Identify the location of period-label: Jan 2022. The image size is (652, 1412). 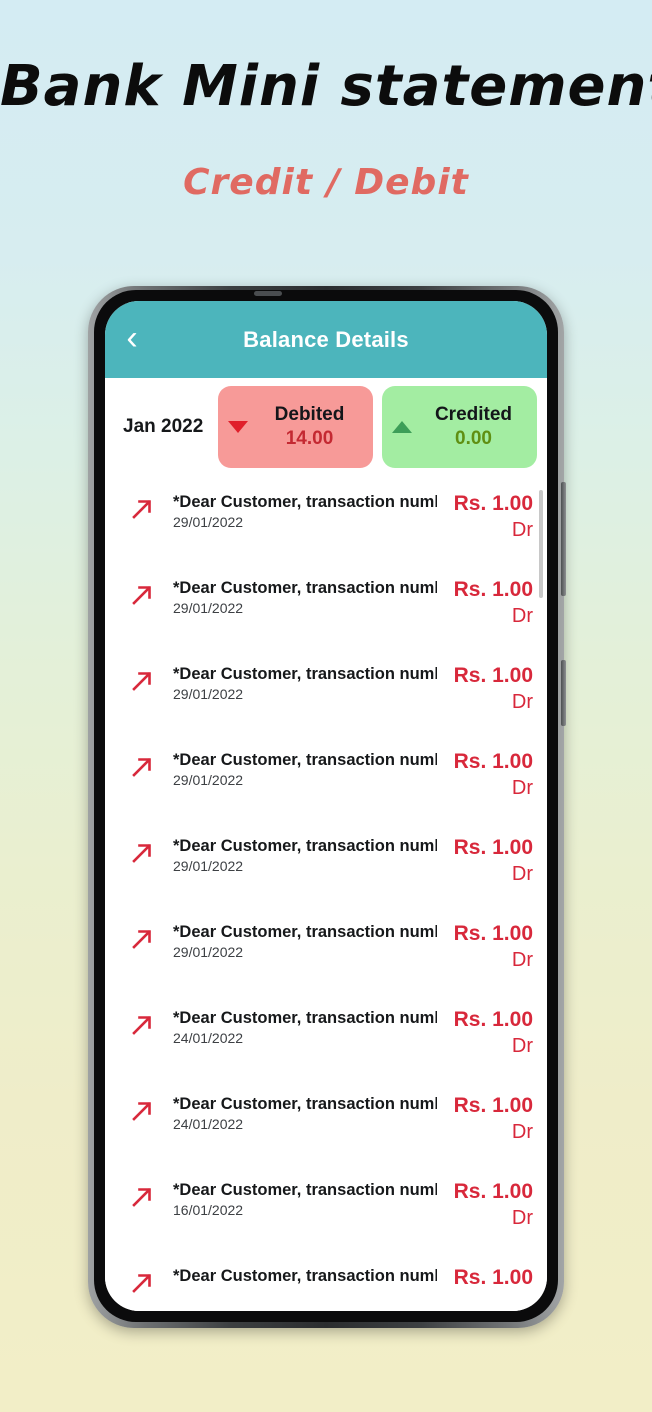
(163, 426).